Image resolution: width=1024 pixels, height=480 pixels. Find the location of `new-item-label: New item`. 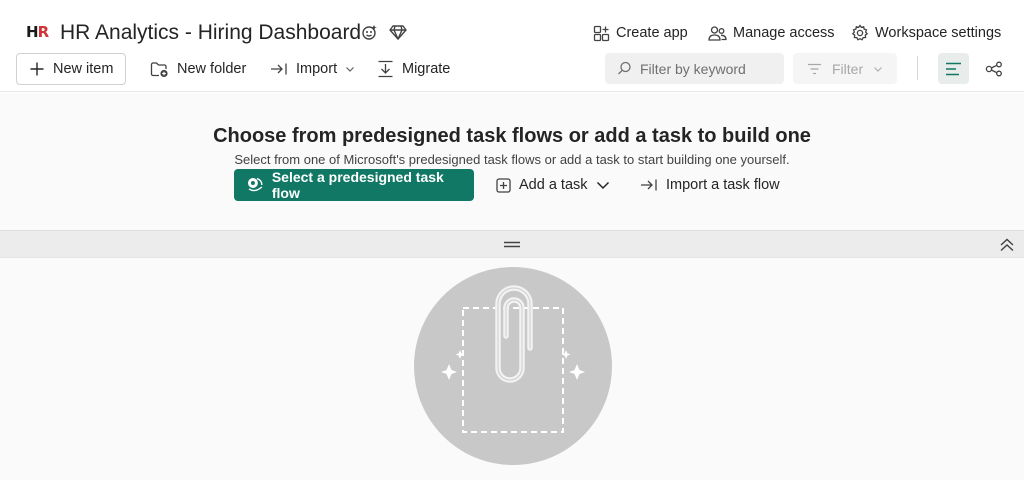

new-item-label: New item is located at coordinates (83, 69).